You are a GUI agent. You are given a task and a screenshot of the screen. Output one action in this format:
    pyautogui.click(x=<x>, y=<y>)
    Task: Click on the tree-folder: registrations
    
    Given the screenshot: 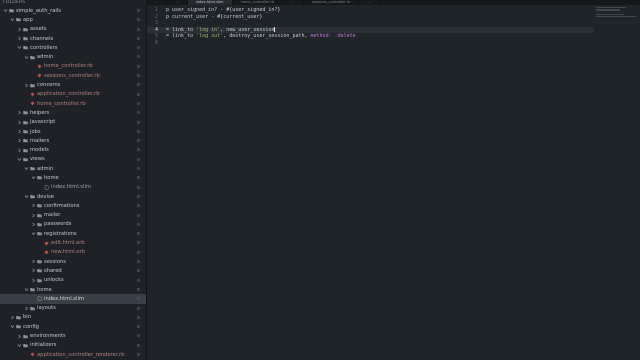 What is the action you would take?
    pyautogui.click(x=73, y=233)
    